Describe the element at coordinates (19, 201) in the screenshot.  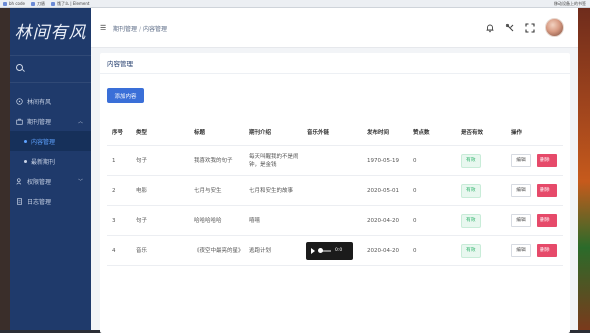
I see `document-icon` at that location.